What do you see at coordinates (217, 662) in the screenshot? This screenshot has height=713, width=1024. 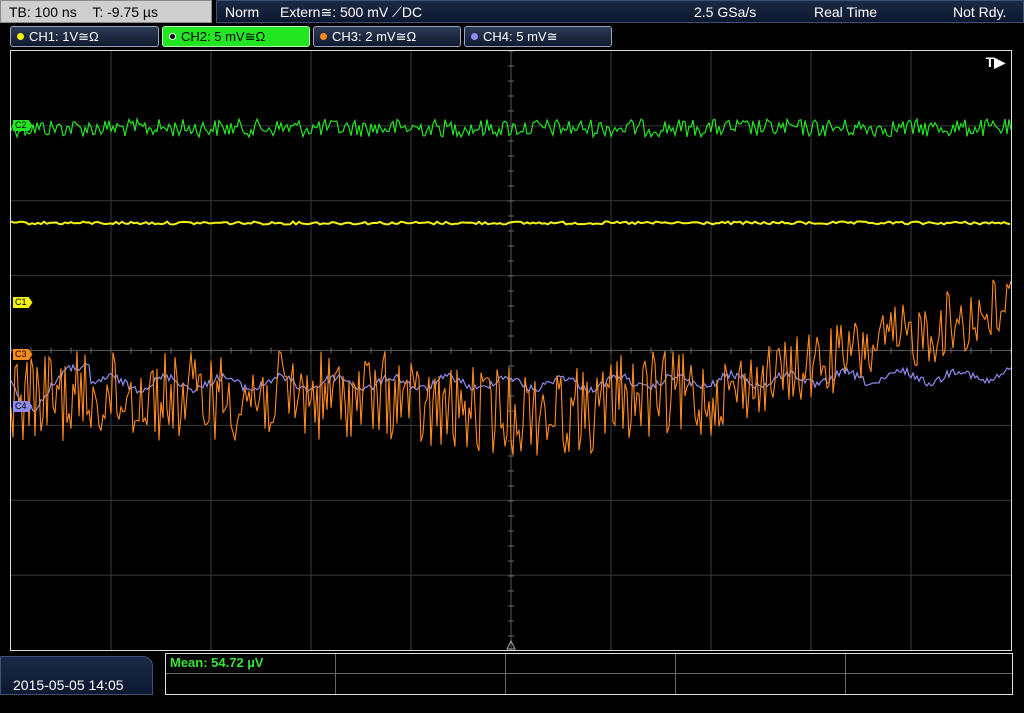 I see `mean-measurement: Mean: 54.72 µV` at bounding box center [217, 662].